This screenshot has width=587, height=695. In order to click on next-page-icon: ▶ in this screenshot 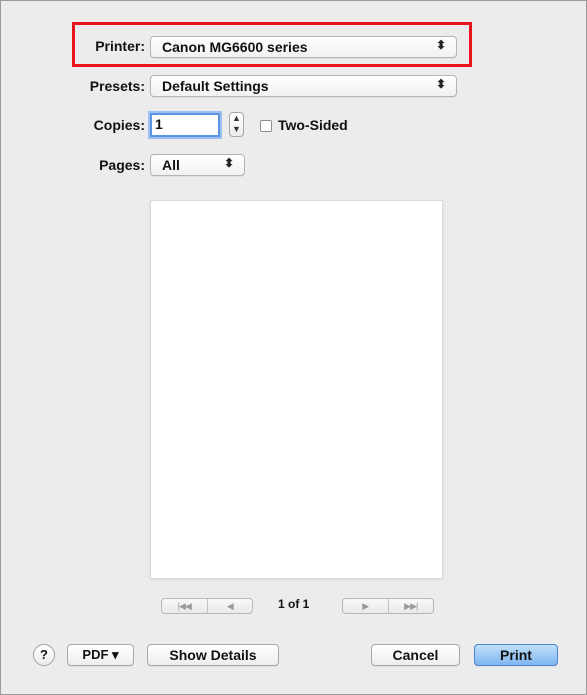, I will do `click(365, 606)`.